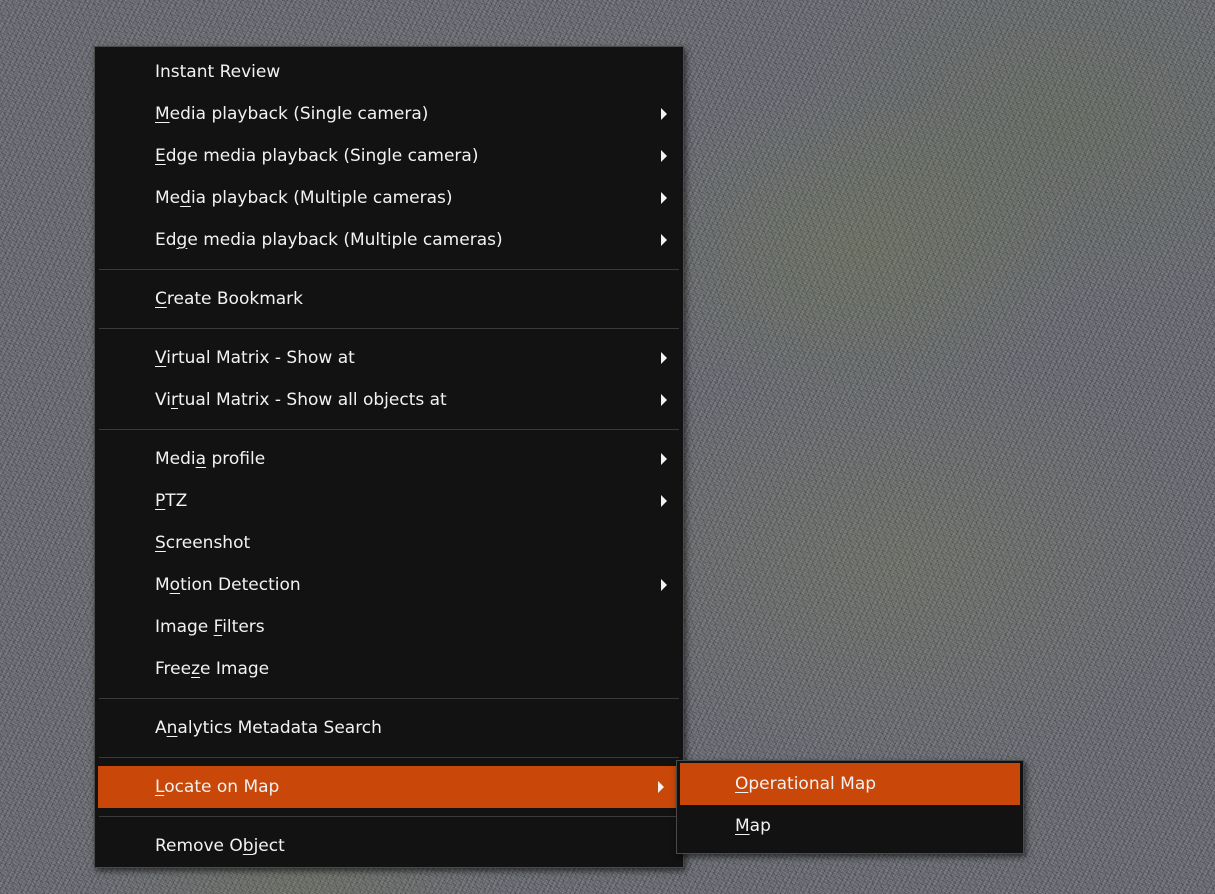  Describe the element at coordinates (161, 358) in the screenshot. I see `access-key: V` at that location.